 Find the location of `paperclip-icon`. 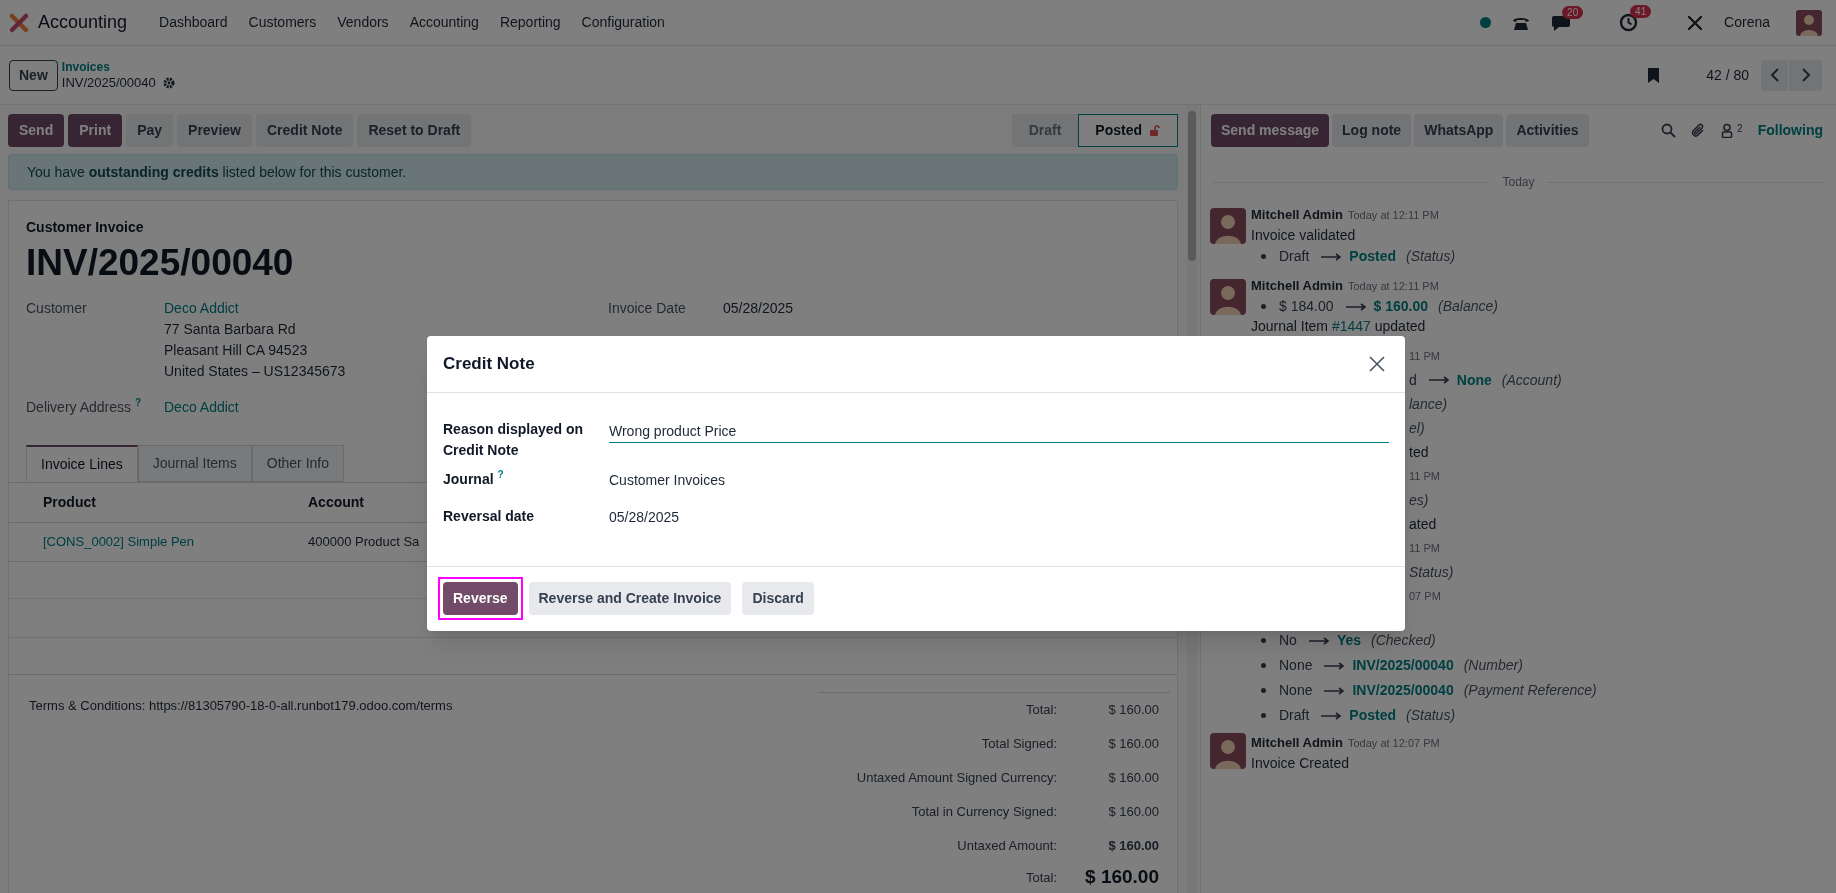

paperclip-icon is located at coordinates (1699, 130).